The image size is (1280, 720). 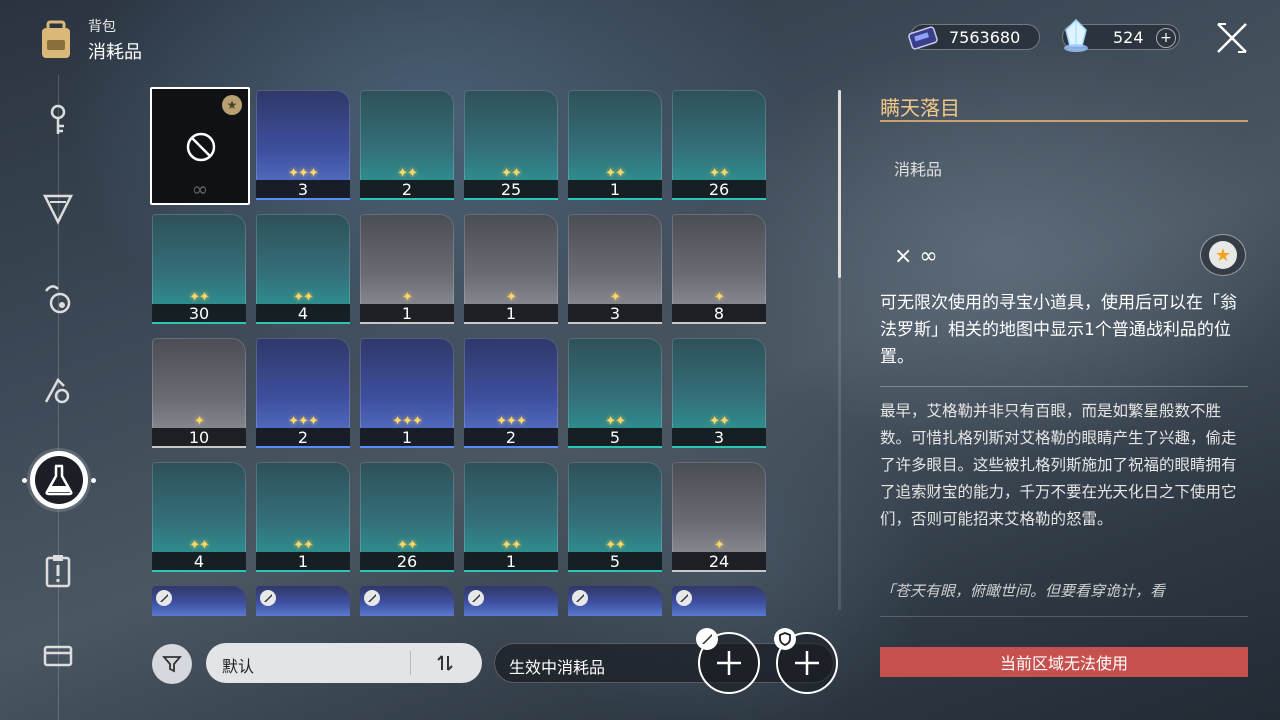 I want to click on active-consumables-label: 生效中消耗品, so click(x=557, y=667).